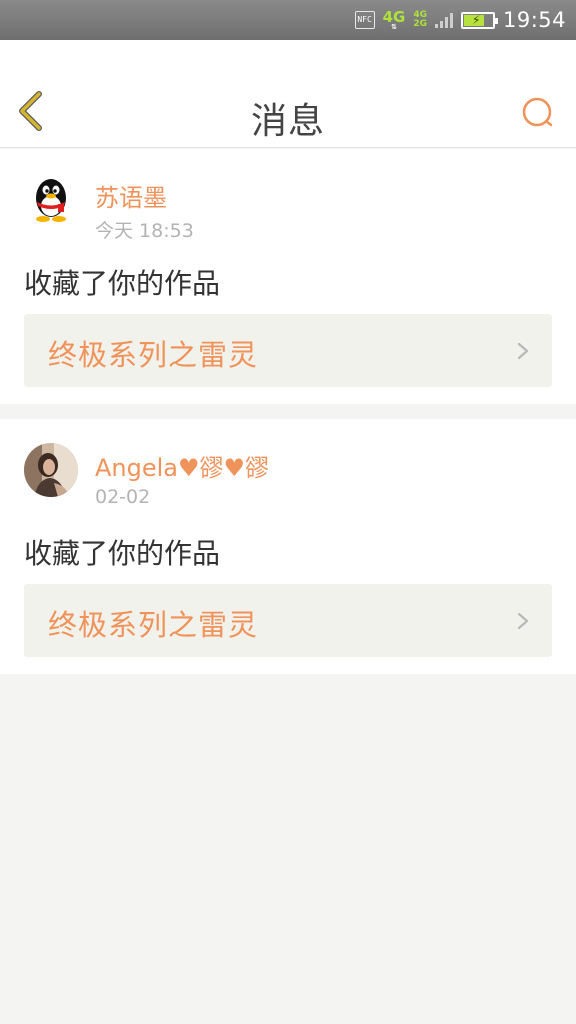  Describe the element at coordinates (131, 195) in the screenshot. I see `user-name: 苏语墨` at that location.